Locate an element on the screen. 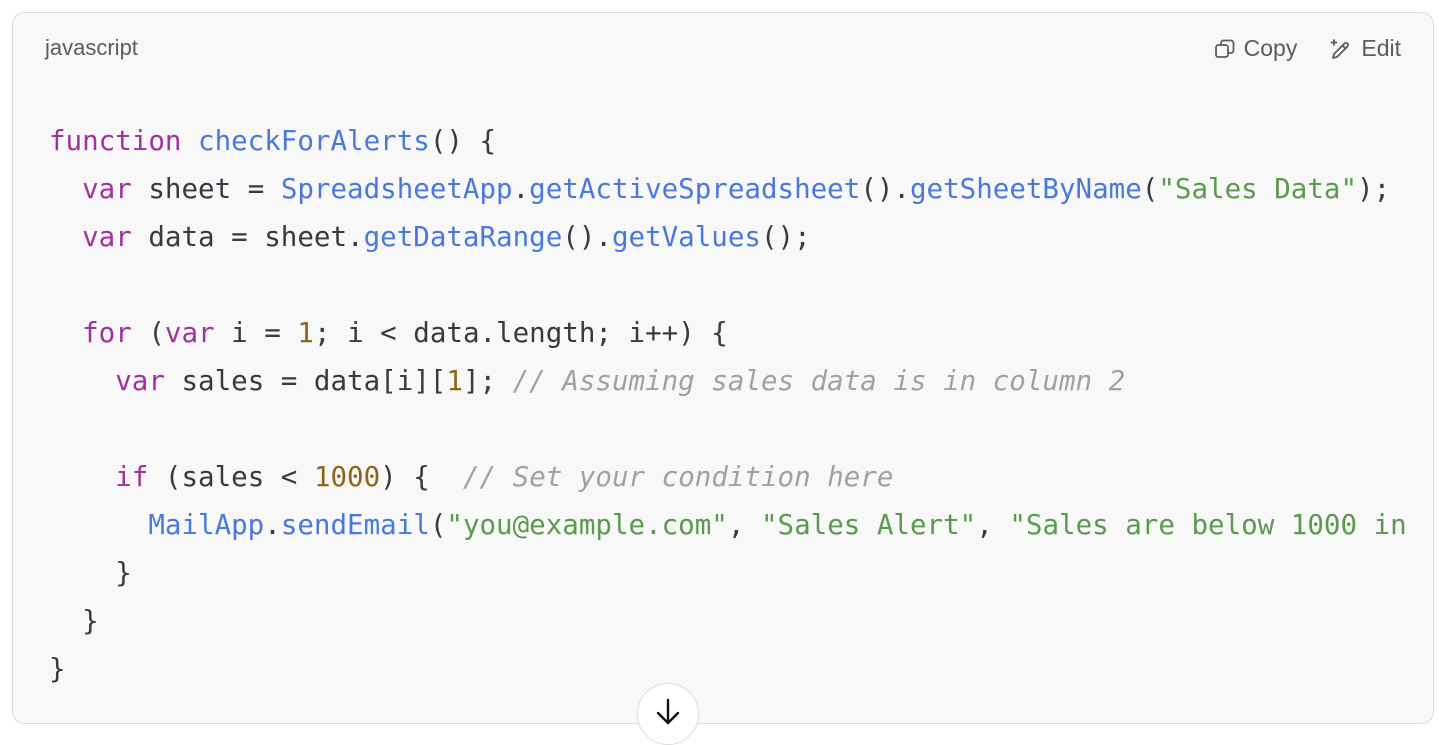 The height and width of the screenshot is (745, 1454). copy-label: Copy is located at coordinates (1270, 48).